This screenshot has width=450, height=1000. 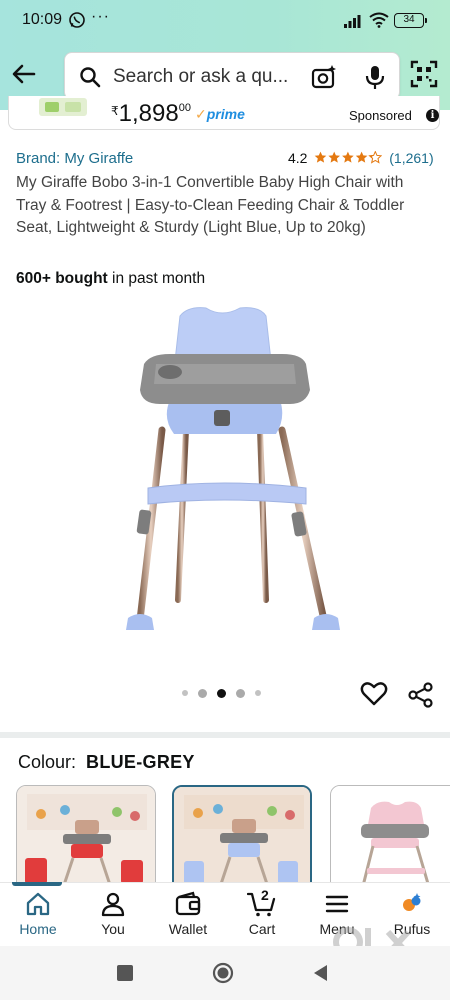 What do you see at coordinates (298, 158) in the screenshot?
I see `rating-value: 4.2` at bounding box center [298, 158].